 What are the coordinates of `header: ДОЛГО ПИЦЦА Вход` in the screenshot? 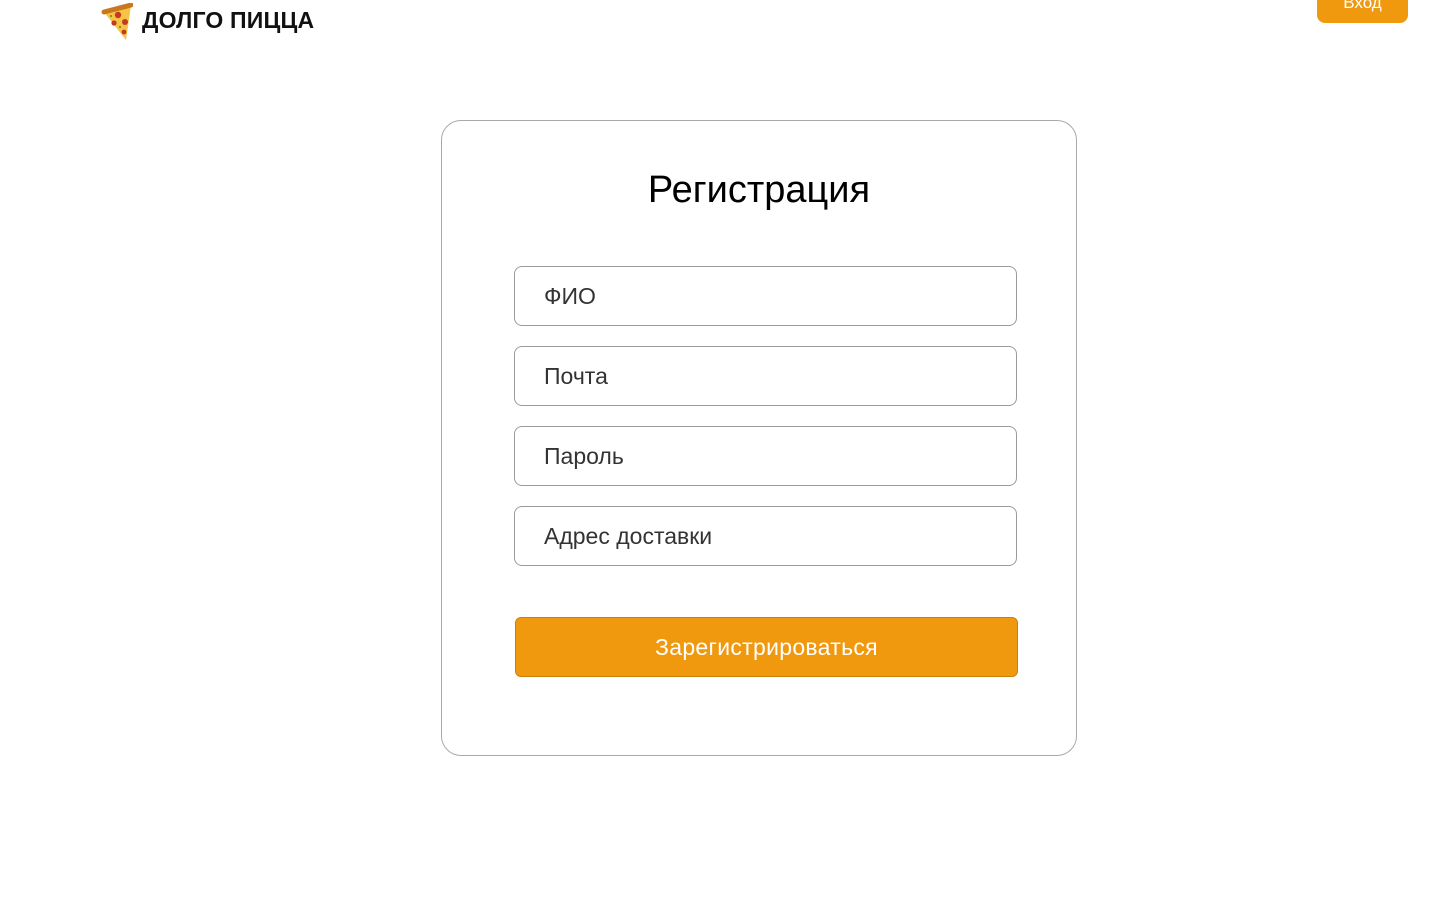 It's located at (720, 30).